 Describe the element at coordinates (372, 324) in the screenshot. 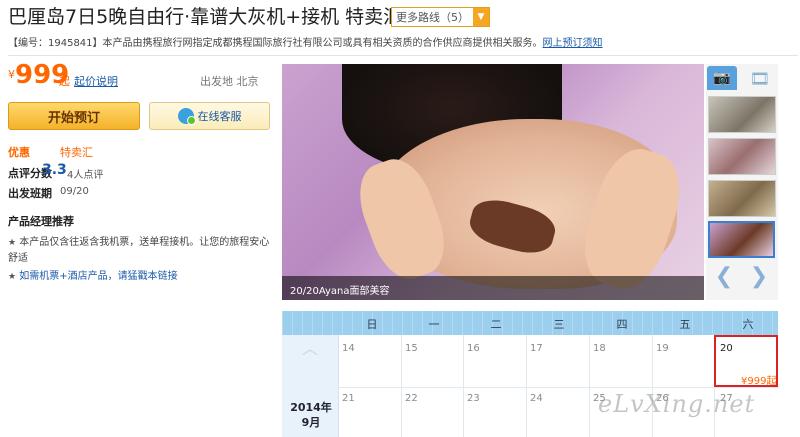

I see `weekday-sun: 日` at that location.